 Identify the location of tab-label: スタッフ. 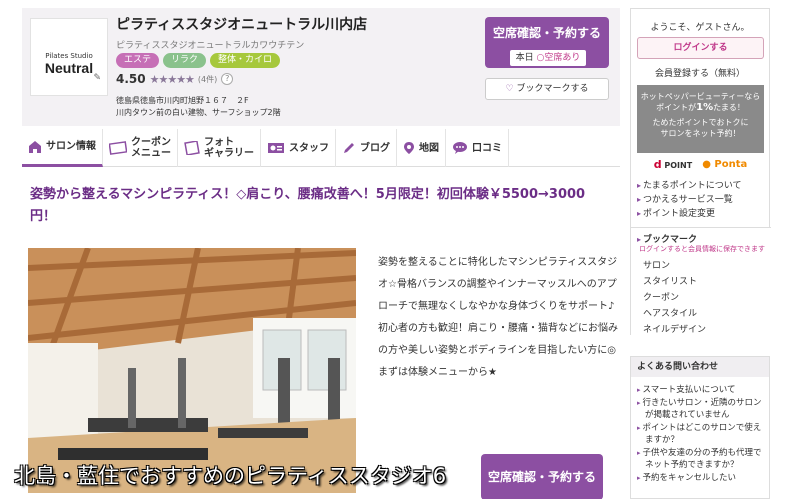
(309, 148).